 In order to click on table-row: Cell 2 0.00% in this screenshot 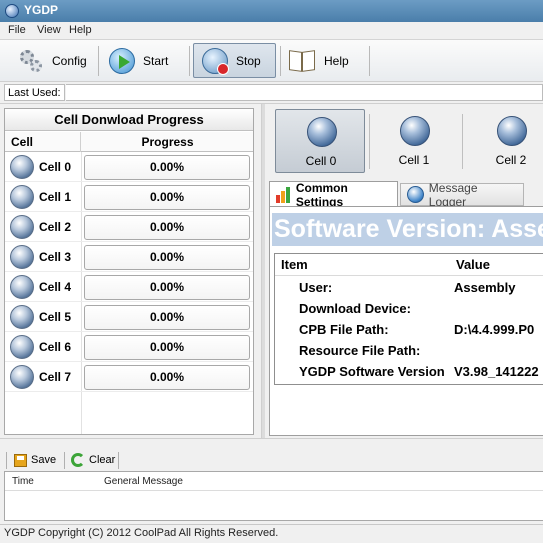, I will do `click(129, 227)`.